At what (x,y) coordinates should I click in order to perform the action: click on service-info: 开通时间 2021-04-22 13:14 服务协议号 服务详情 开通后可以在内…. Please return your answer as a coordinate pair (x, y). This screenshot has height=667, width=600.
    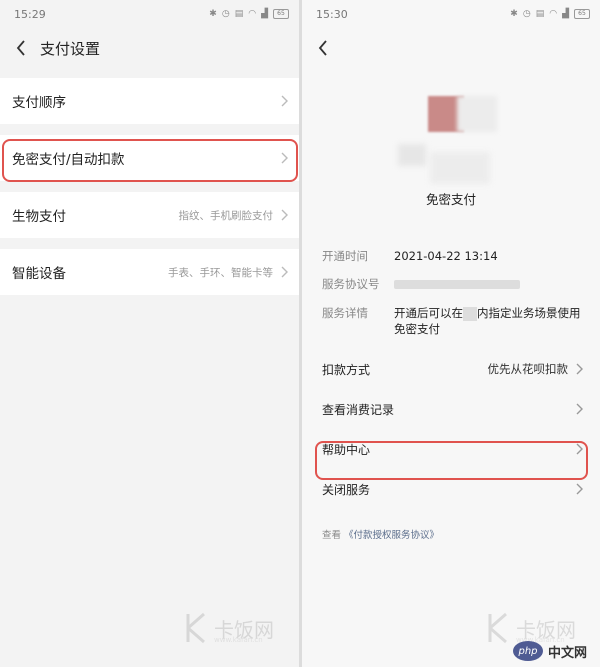
    Looking at the image, I should click on (451, 292).